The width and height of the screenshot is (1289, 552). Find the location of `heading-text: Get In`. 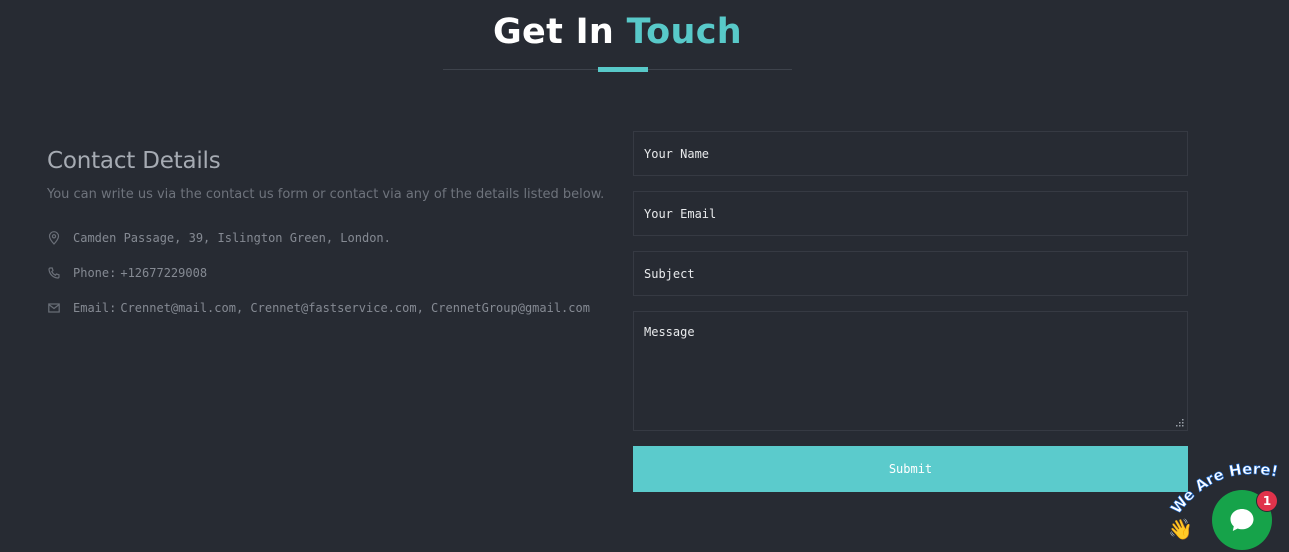

heading-text: Get In is located at coordinates (554, 32).